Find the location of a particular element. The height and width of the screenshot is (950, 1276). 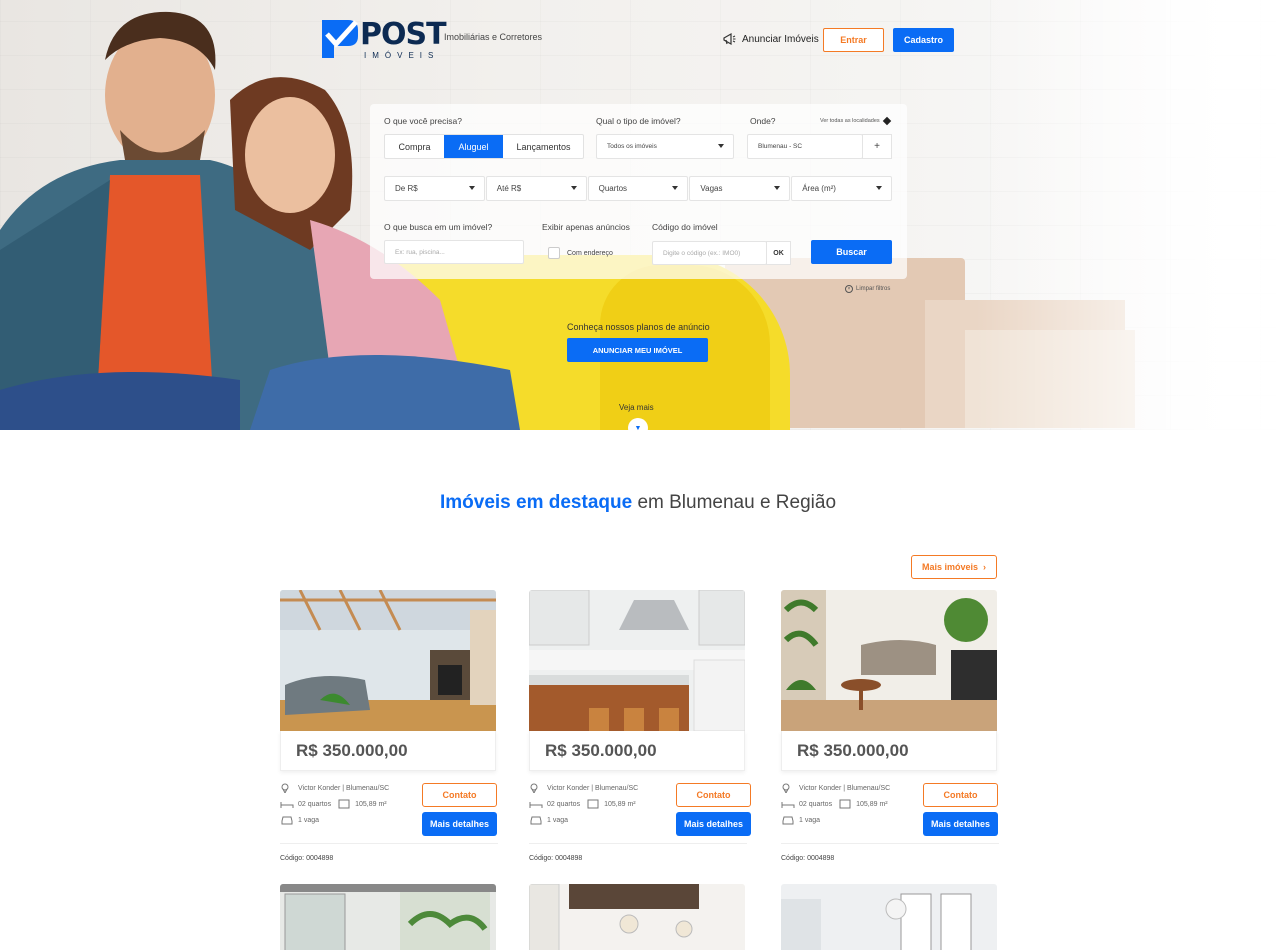

signup-button: Cadastro is located at coordinates (923, 40).